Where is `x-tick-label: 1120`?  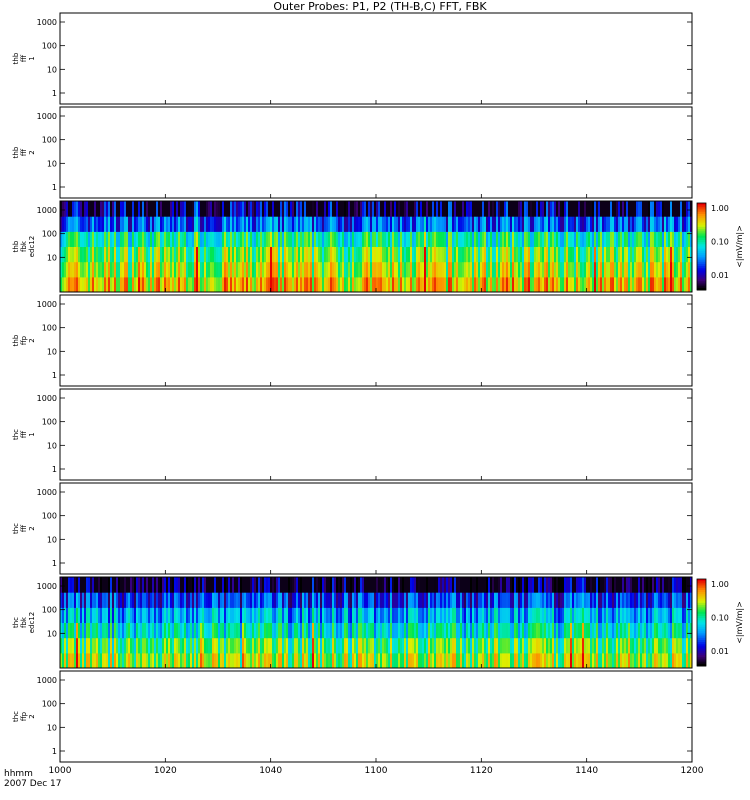
x-tick-label: 1120 is located at coordinates (481, 771).